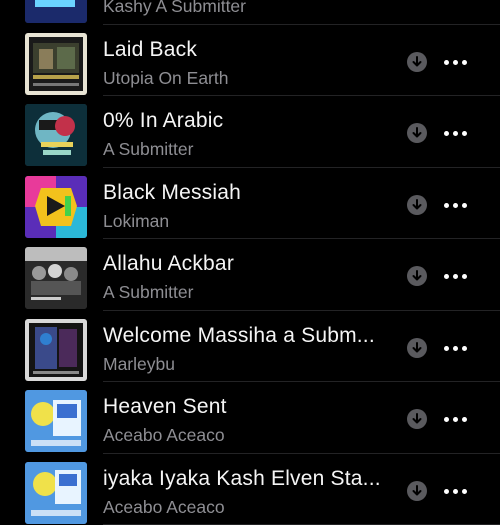 Image resolution: width=500 pixels, height=525 pixels. Describe the element at coordinates (250, 418) in the screenshot. I see `song-row: Heaven Sent Aceabo Aceaco` at that location.